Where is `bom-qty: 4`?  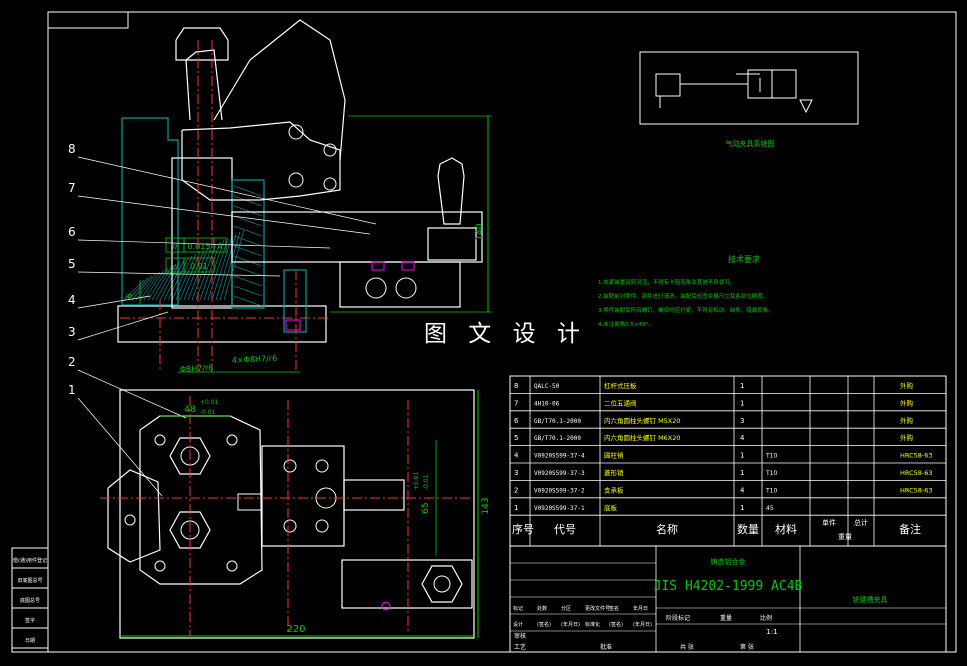
bom-qty: 4 is located at coordinates (742, 490).